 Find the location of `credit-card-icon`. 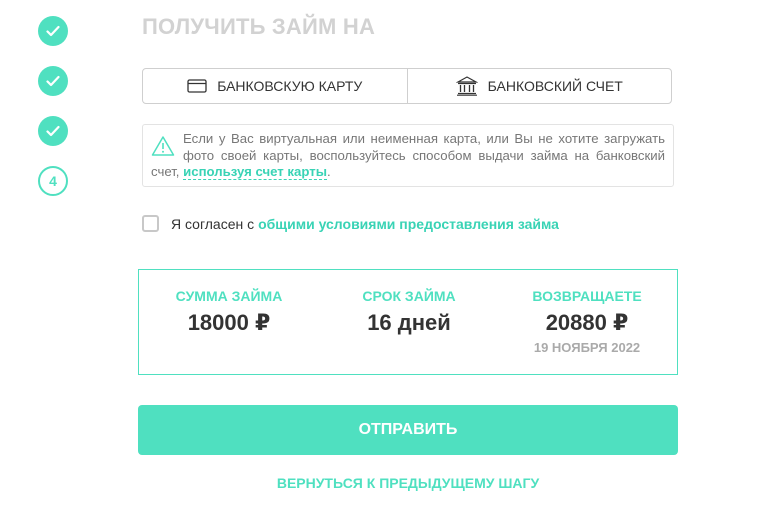

credit-card-icon is located at coordinates (197, 86).